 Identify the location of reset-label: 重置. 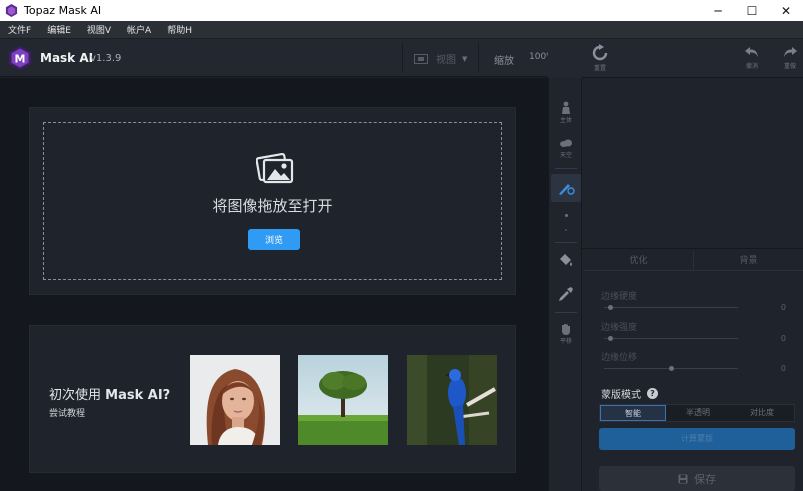
(599, 68).